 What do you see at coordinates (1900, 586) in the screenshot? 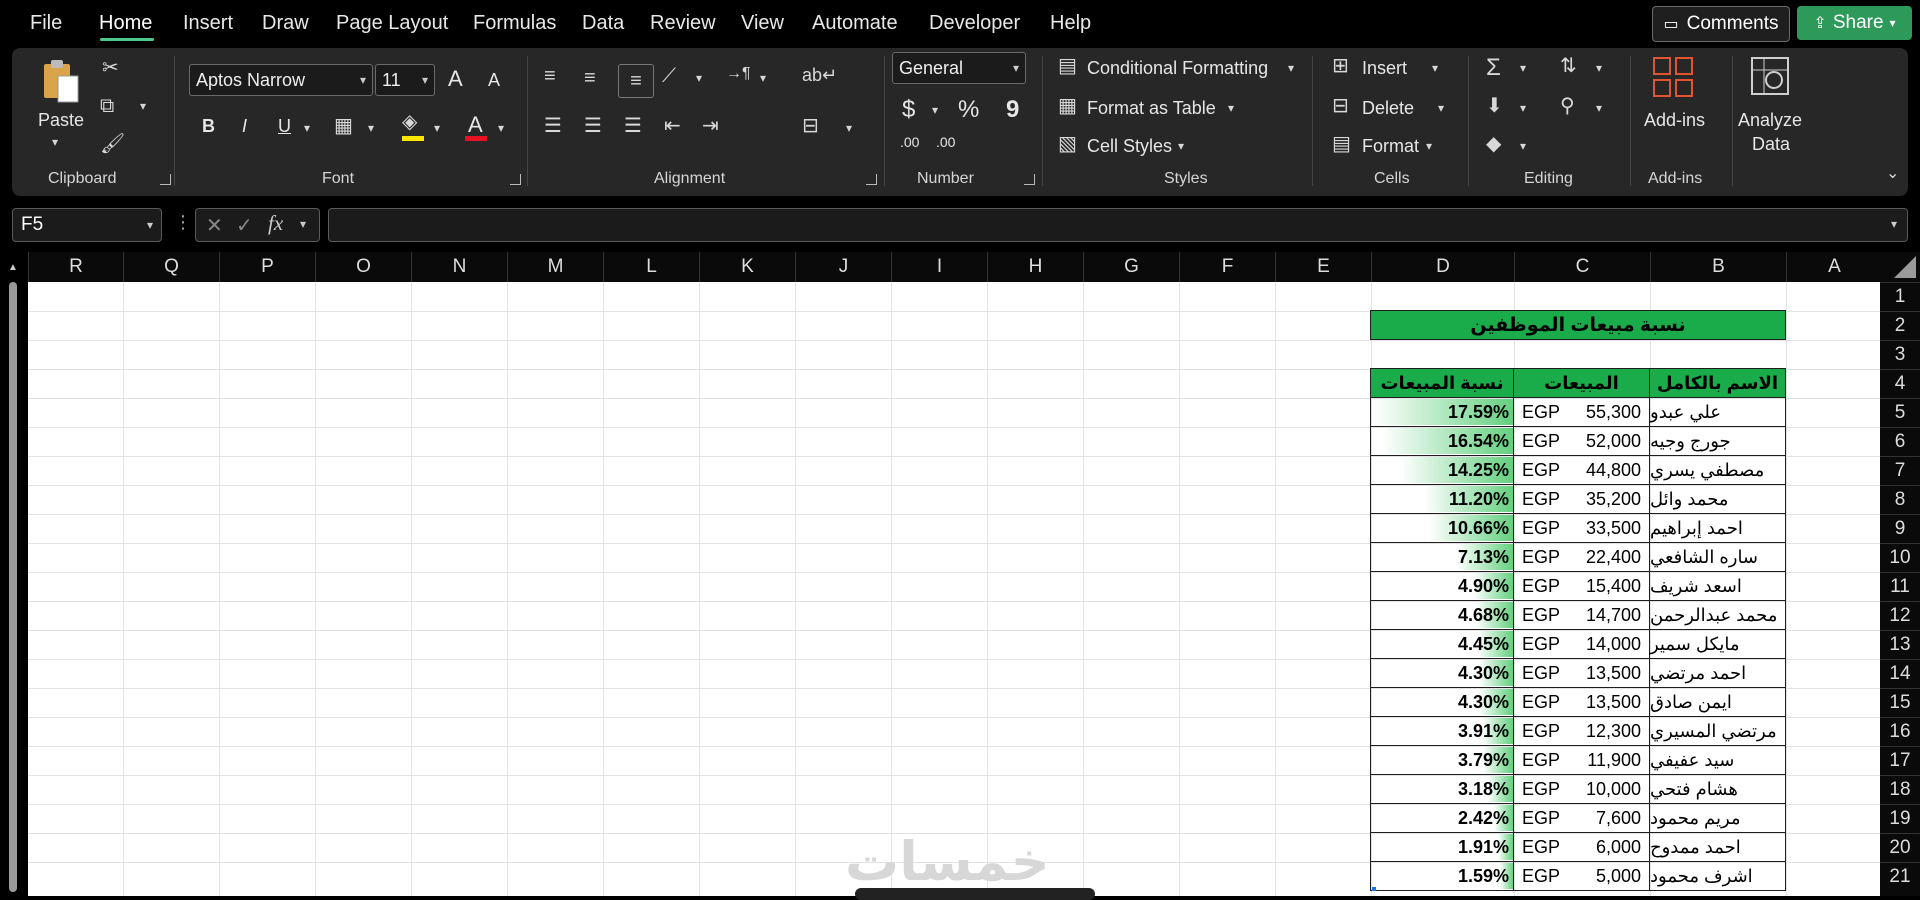
I see `row-header-11: 11` at bounding box center [1900, 586].